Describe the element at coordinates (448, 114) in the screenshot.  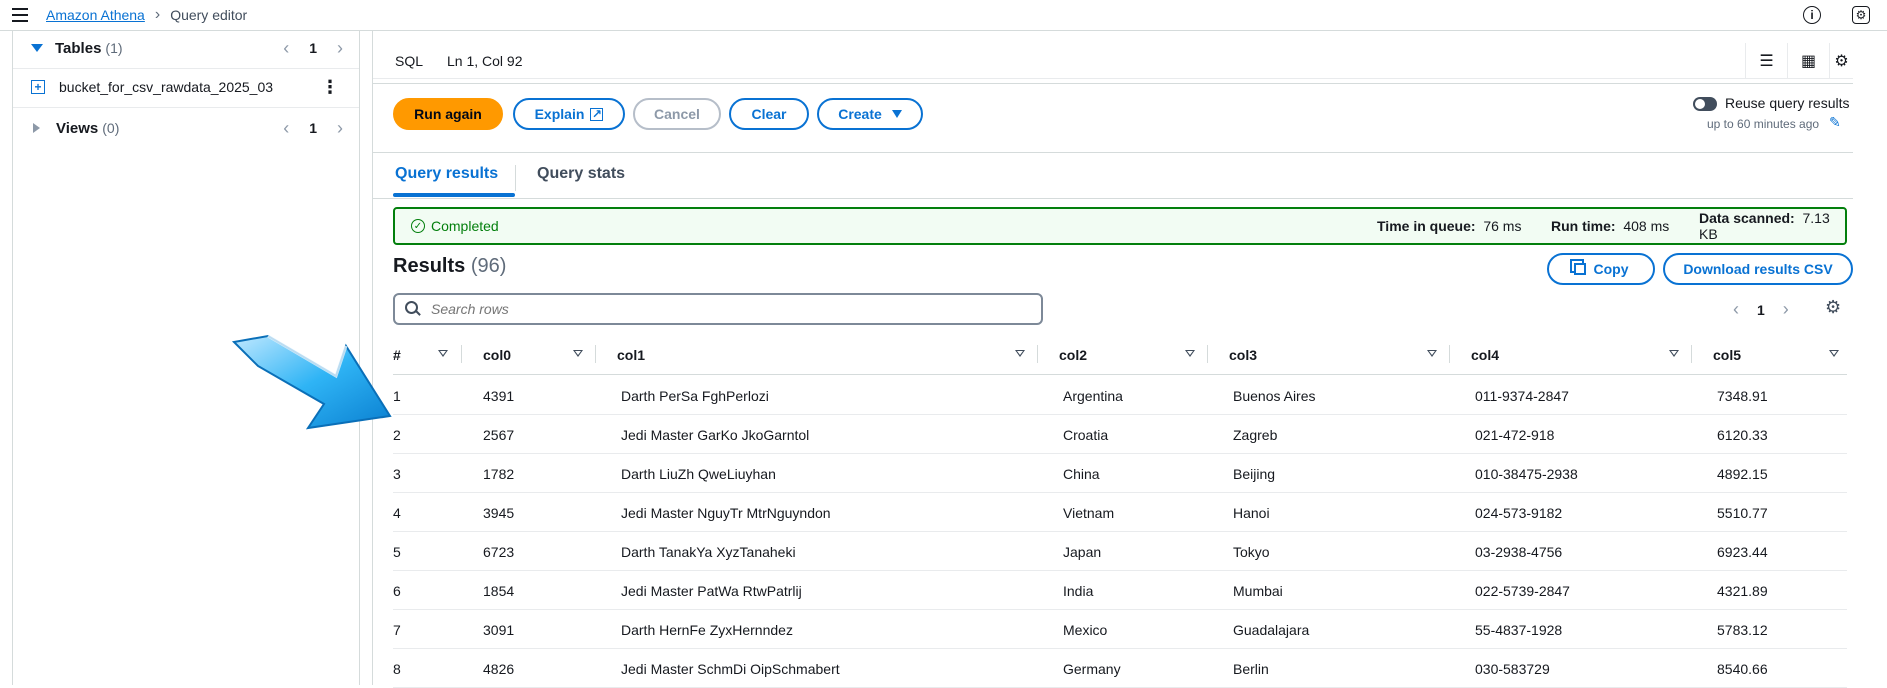
I see `run-again-button: Run again` at that location.